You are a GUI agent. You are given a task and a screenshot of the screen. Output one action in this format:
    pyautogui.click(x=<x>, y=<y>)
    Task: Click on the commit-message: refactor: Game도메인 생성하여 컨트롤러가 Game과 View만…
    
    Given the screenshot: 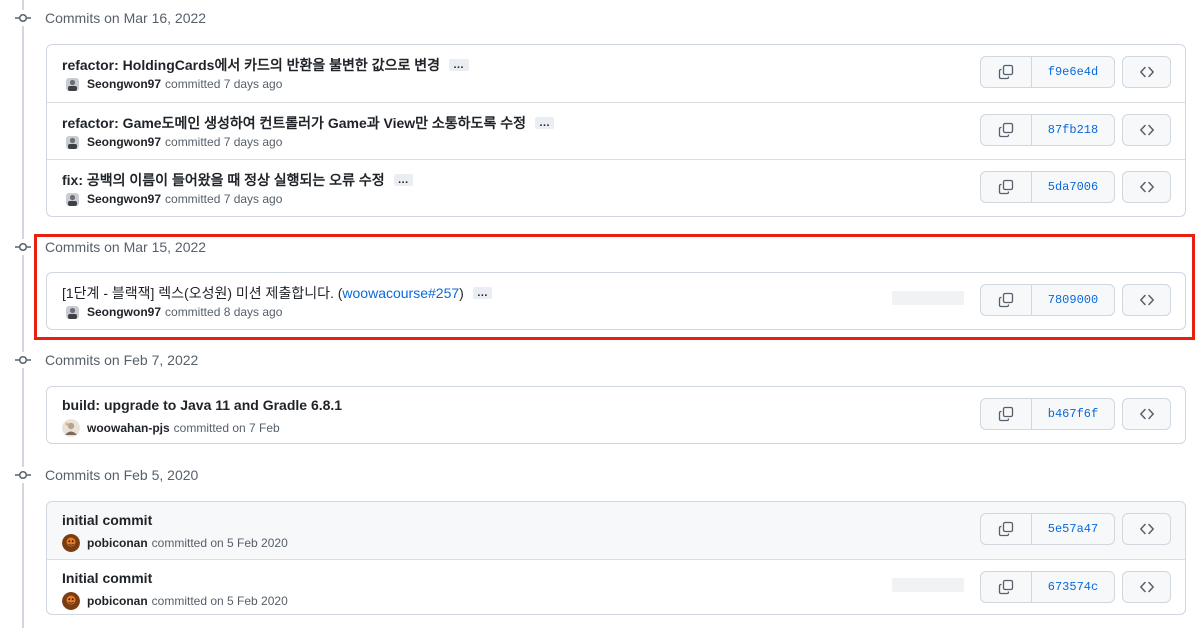 What is the action you would take?
    pyautogui.click(x=308, y=123)
    